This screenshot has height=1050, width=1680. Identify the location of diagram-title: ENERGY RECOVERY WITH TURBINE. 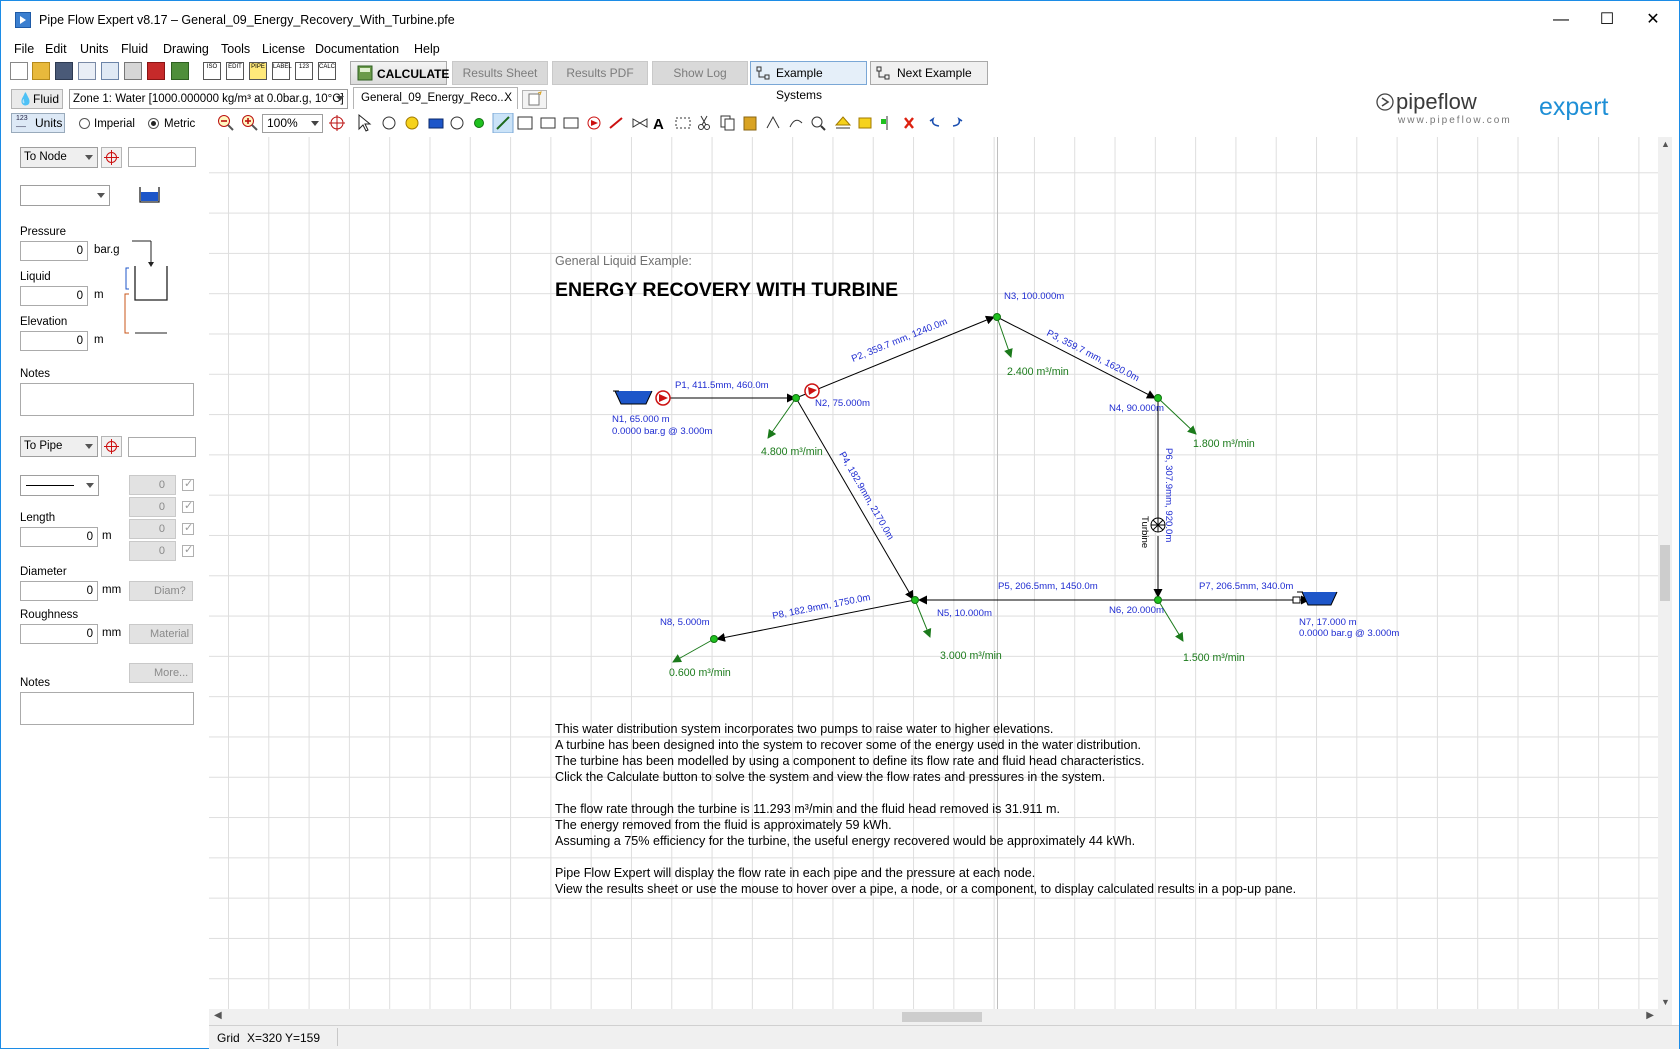
(726, 290).